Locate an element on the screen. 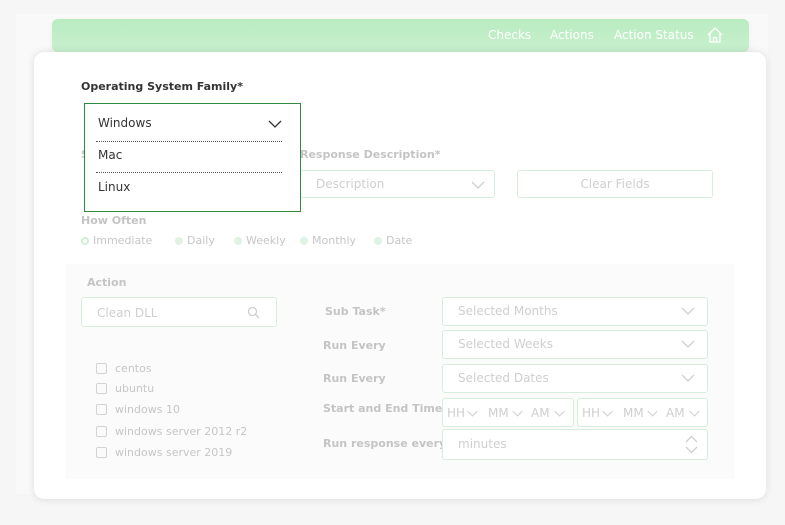 This screenshot has height=525, width=785. radio-immediate: Immediate is located at coordinates (116, 240).